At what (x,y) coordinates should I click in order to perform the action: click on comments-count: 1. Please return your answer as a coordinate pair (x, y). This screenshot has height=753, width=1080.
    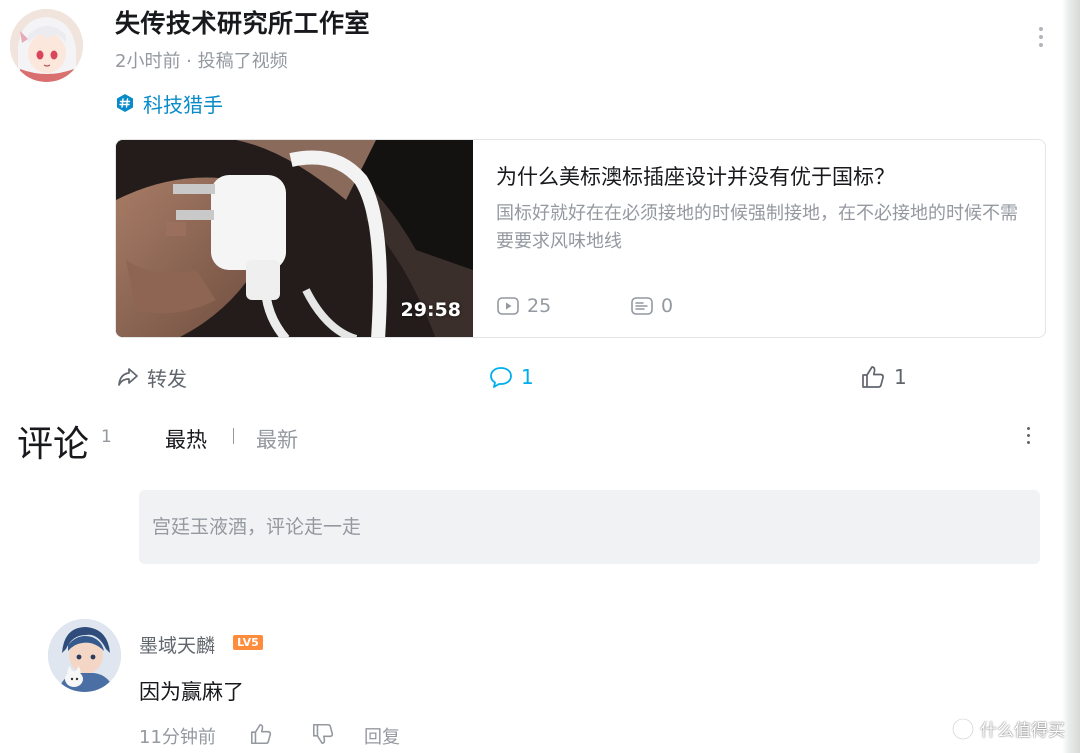
    Looking at the image, I should click on (106, 437).